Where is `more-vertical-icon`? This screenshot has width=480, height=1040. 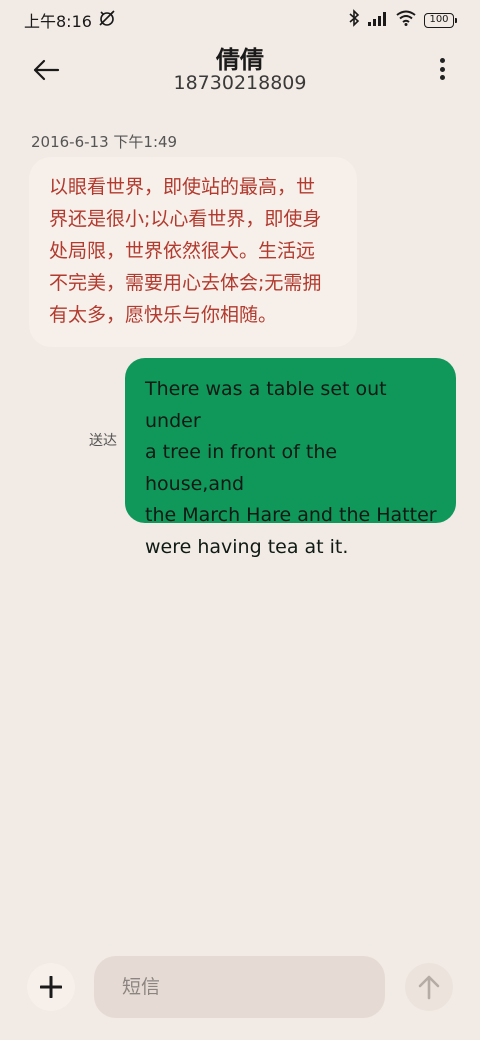
more-vertical-icon is located at coordinates (442, 60).